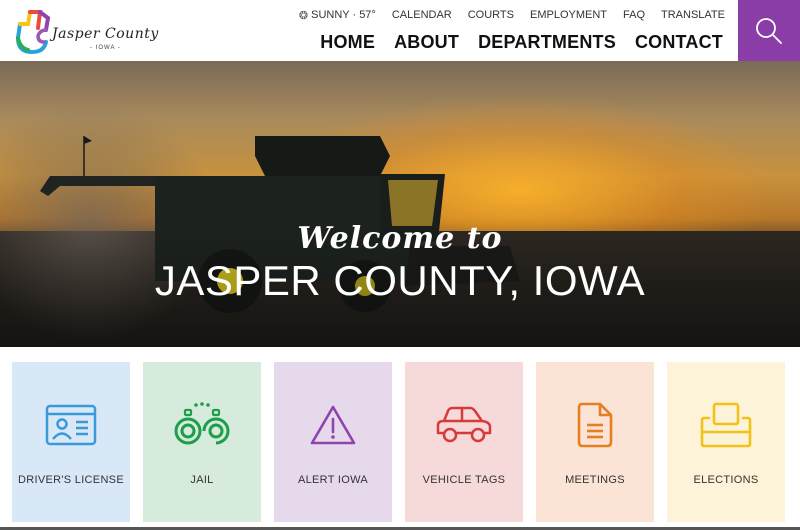 The width and height of the screenshot is (800, 530). Describe the element at coordinates (595, 480) in the screenshot. I see `card-label: MEETINGS` at that location.